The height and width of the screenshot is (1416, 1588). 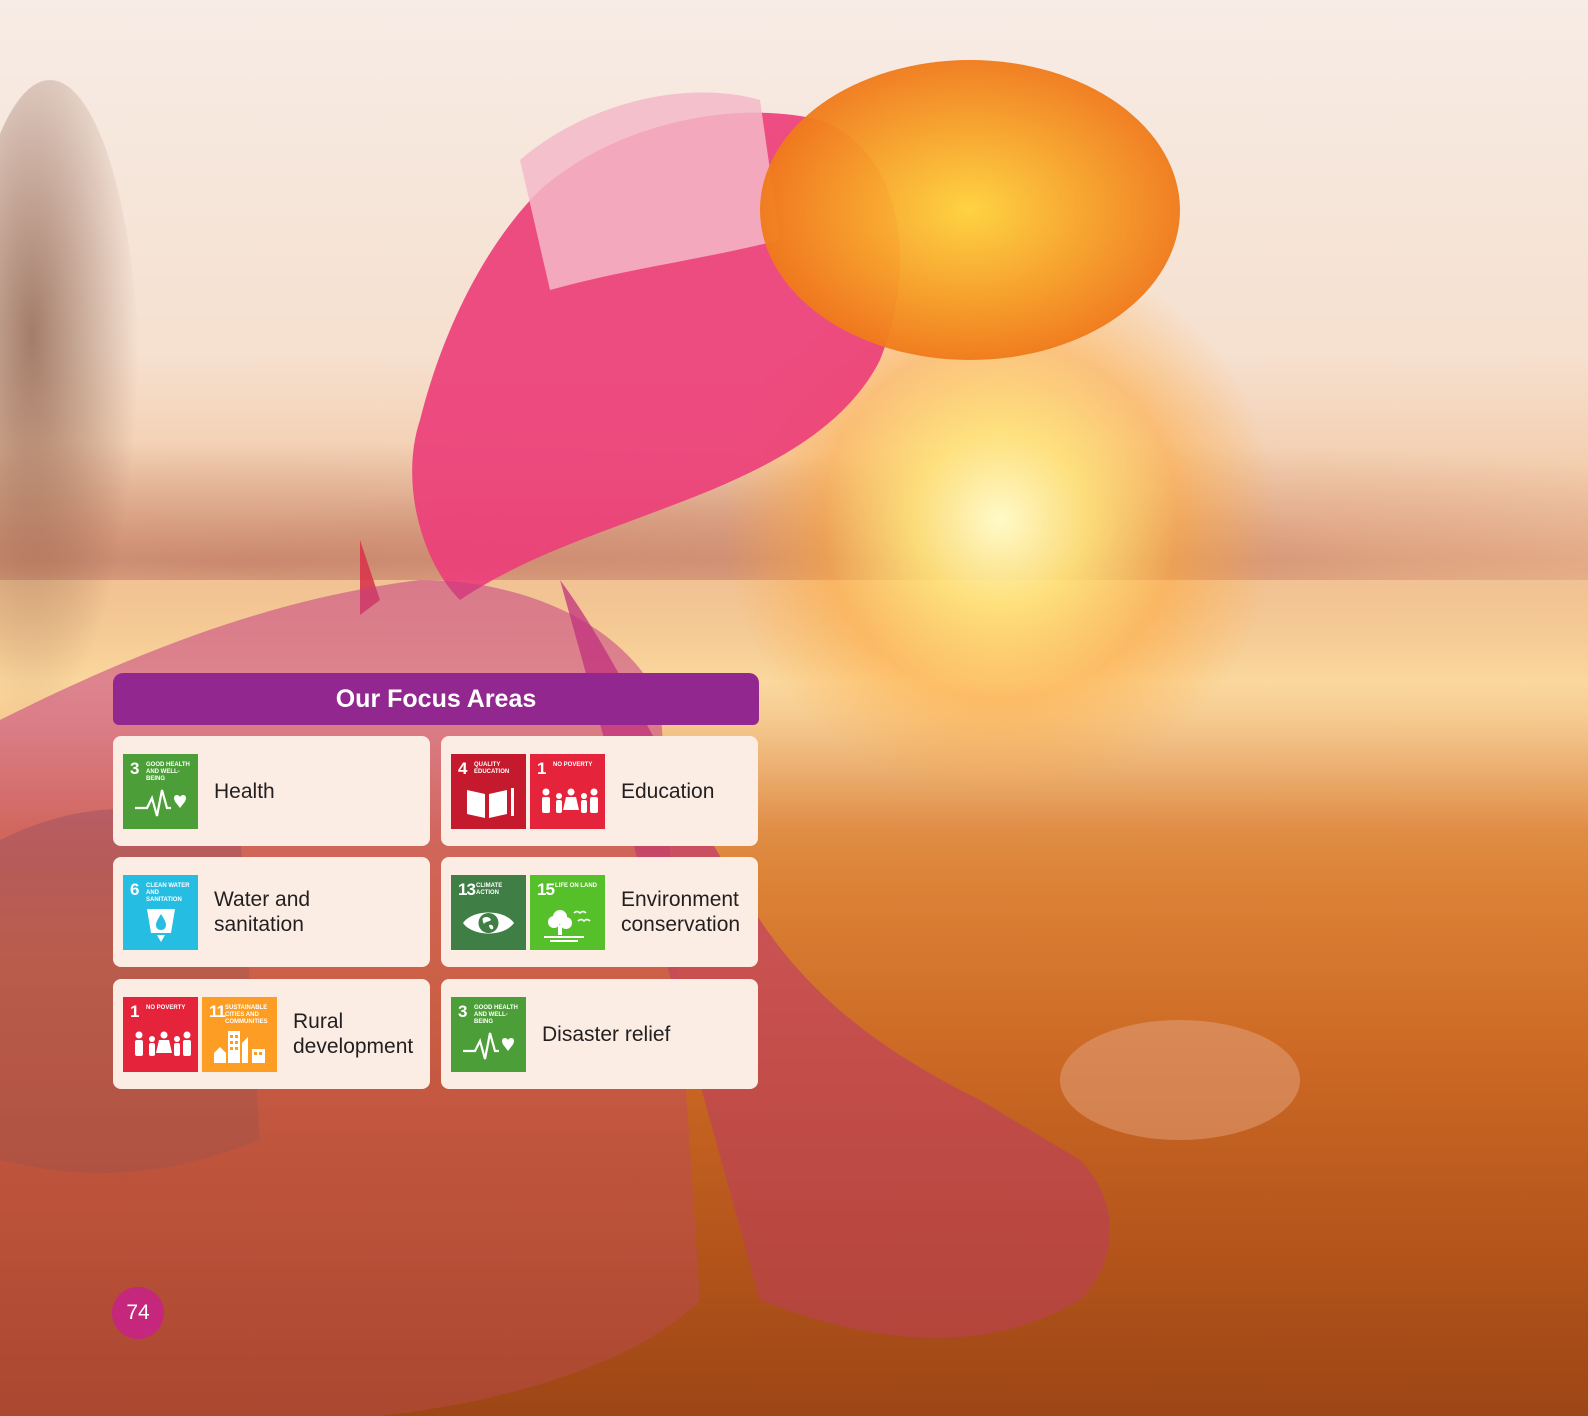 I want to click on book-icon, so click(x=490, y=802).